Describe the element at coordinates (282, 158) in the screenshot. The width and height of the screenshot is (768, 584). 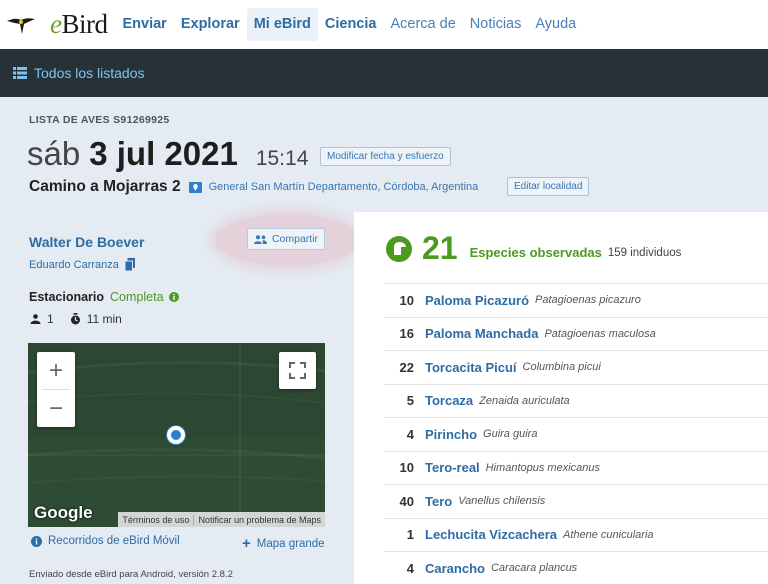
I see `checklist-time: 15:14` at that location.